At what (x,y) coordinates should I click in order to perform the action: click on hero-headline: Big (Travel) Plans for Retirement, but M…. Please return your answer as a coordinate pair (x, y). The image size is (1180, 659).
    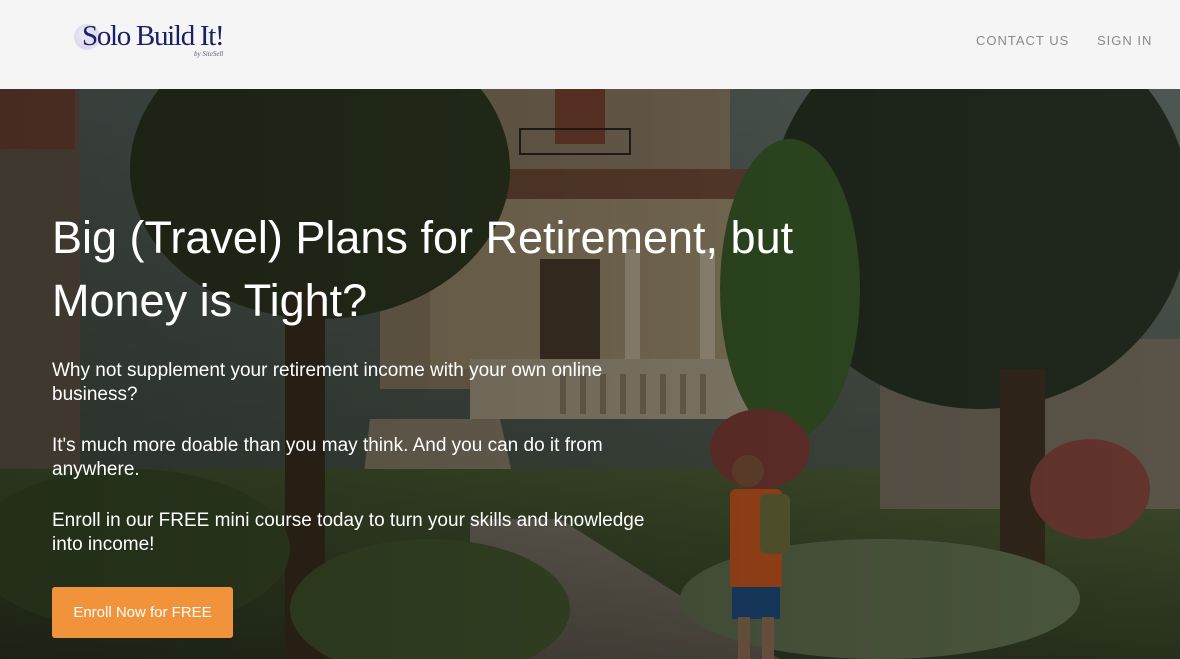
    Looking at the image, I should click on (423, 269).